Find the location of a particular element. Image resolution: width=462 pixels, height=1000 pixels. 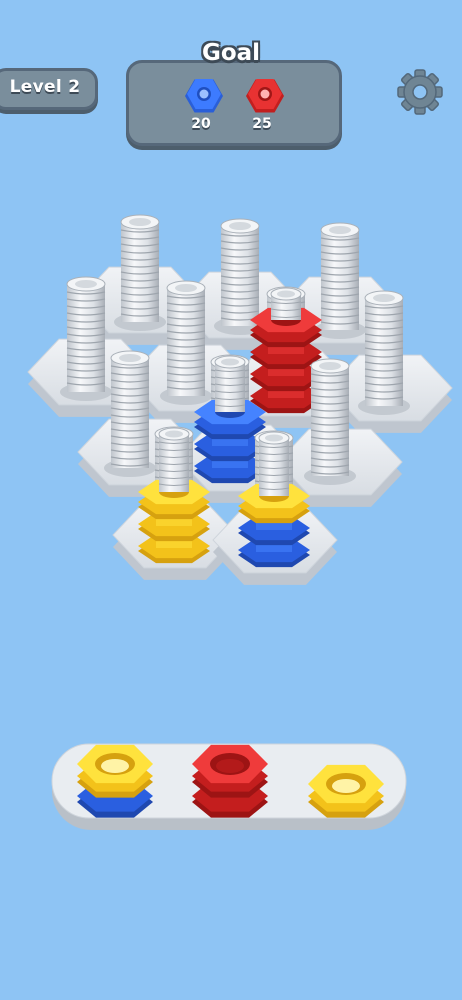

bolt-front-right is located at coordinates (330, 421).